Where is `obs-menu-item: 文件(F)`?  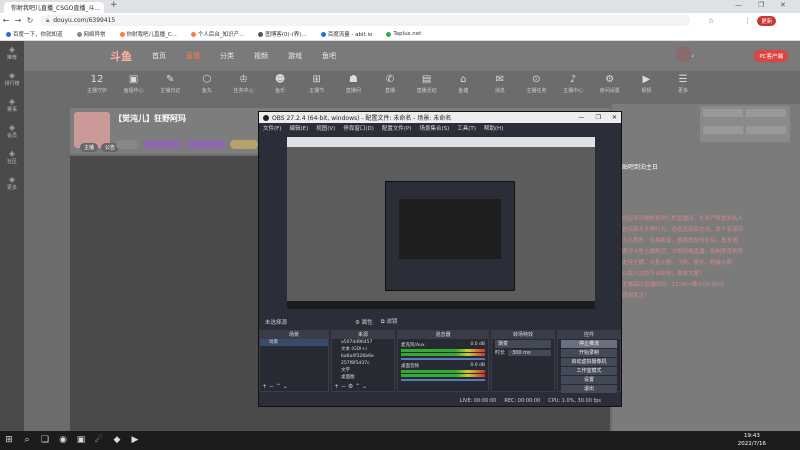
obs-menu-item: 文件(F) is located at coordinates (272, 128).